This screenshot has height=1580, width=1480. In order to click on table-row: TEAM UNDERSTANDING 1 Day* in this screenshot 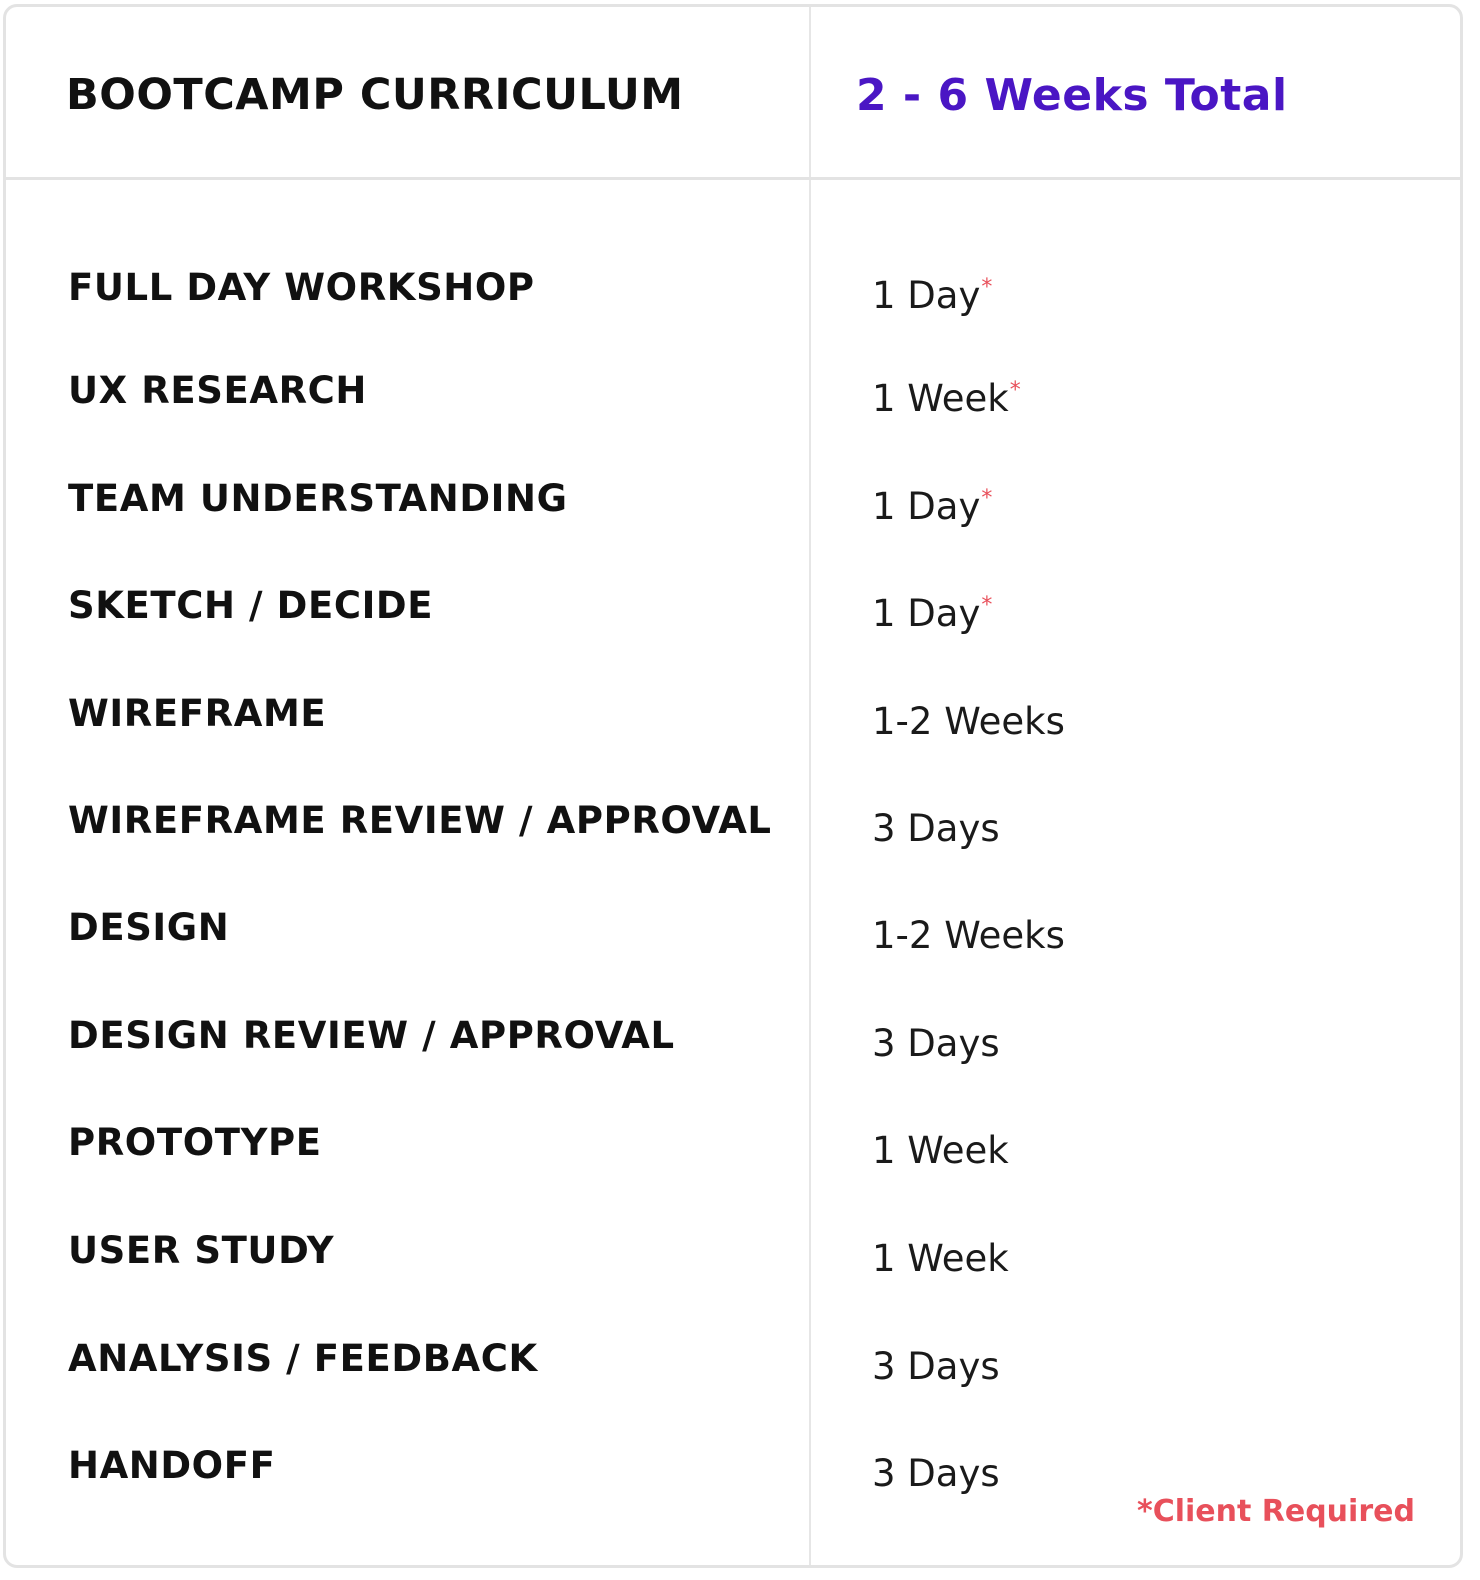, I will do `click(733, 499)`.